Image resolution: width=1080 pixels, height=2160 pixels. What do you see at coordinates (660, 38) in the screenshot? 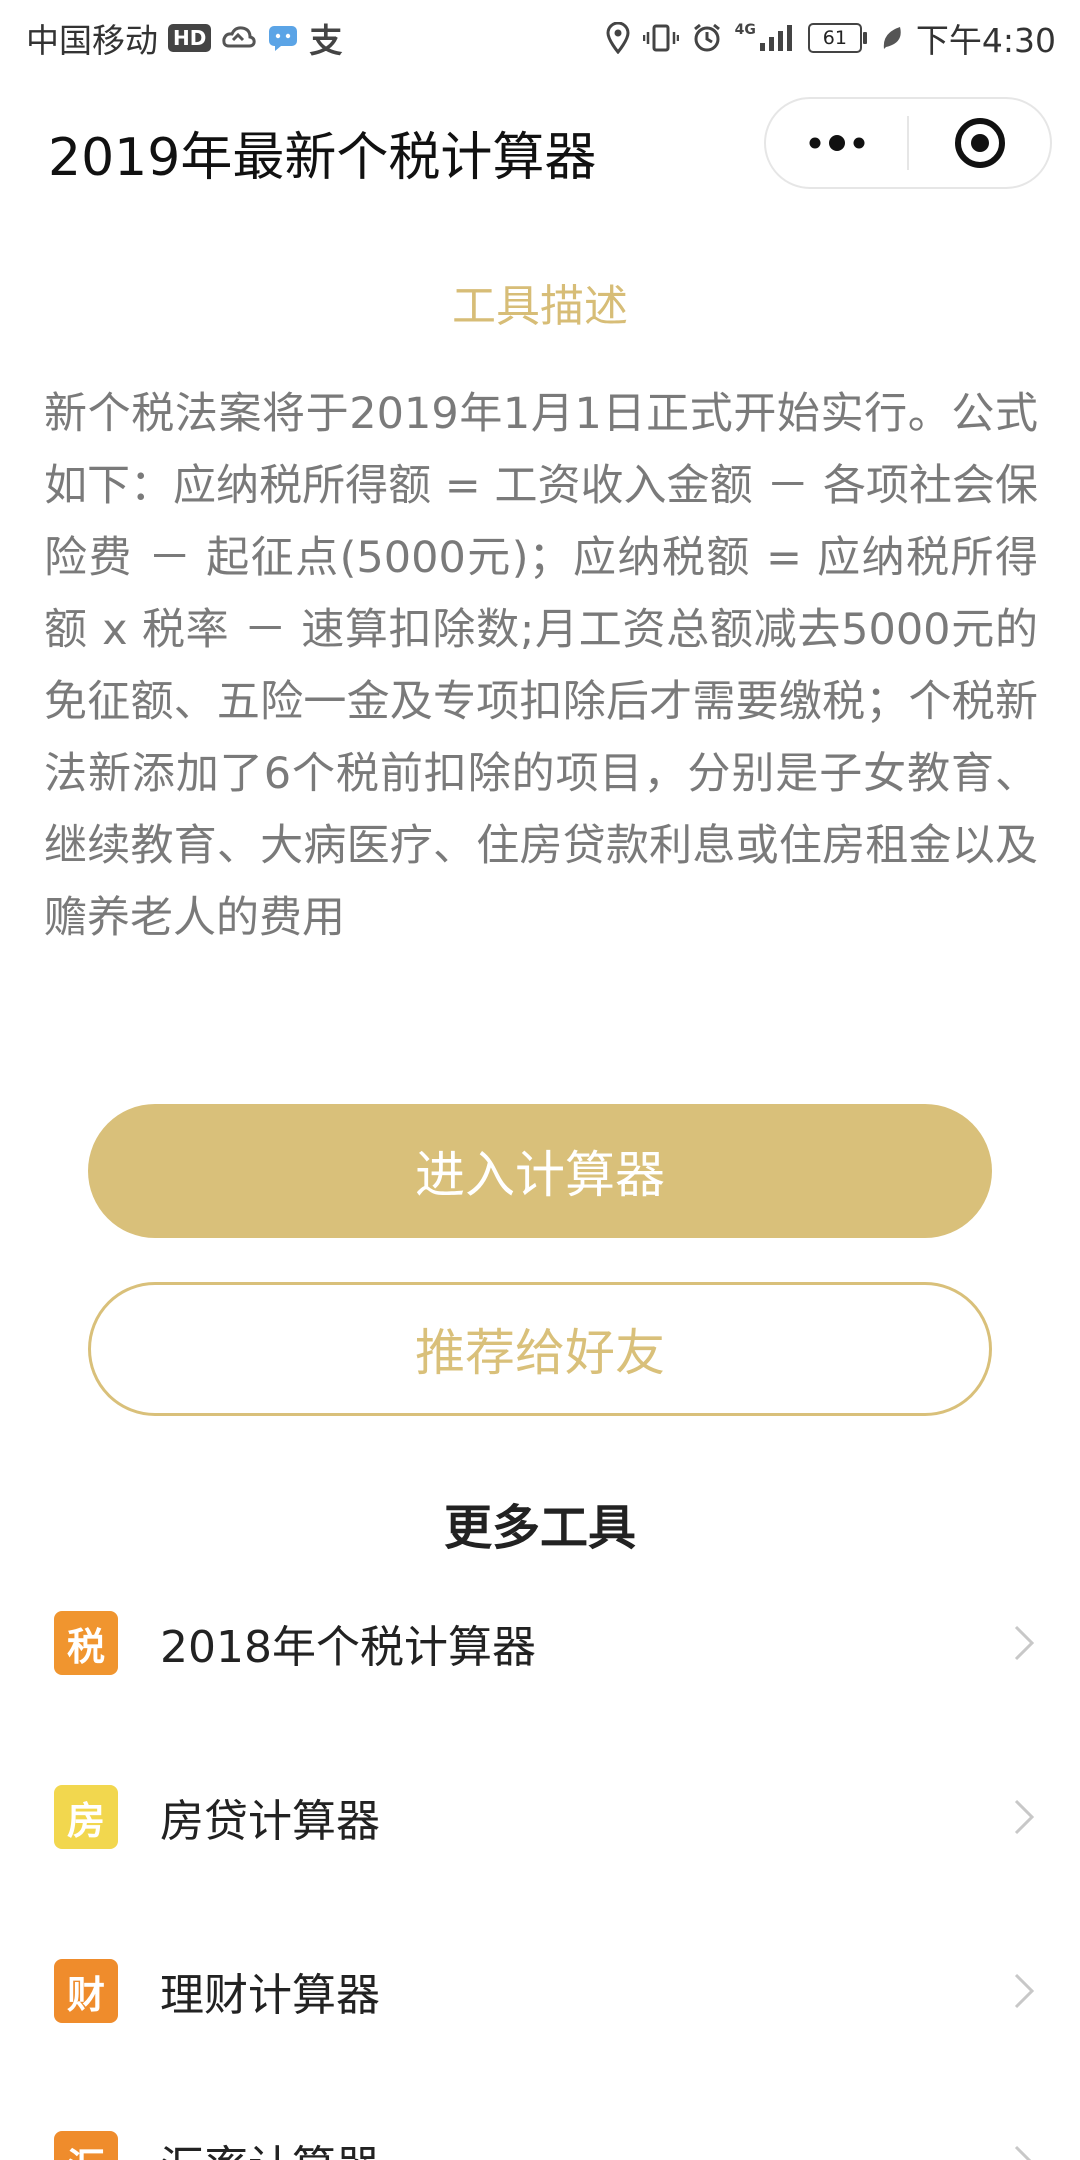
I see `vibrate-icon` at bounding box center [660, 38].